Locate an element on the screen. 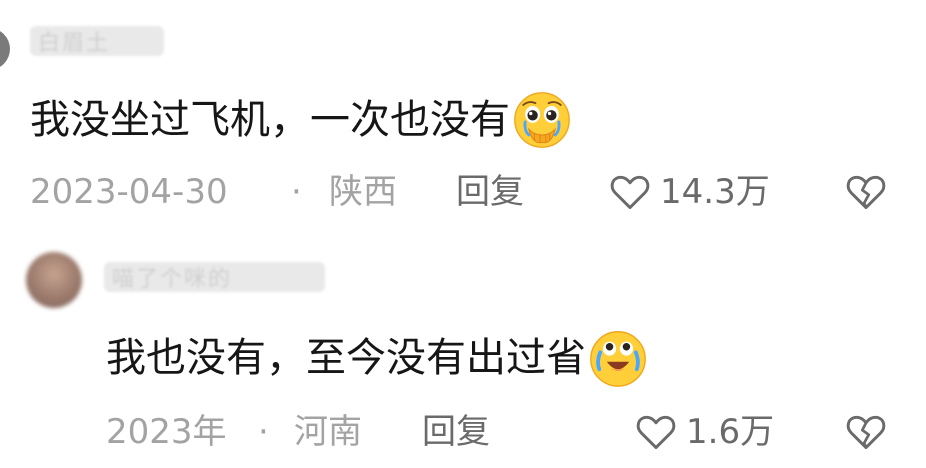 The height and width of the screenshot is (468, 926). comment-date: 2023年 is located at coordinates (166, 432).